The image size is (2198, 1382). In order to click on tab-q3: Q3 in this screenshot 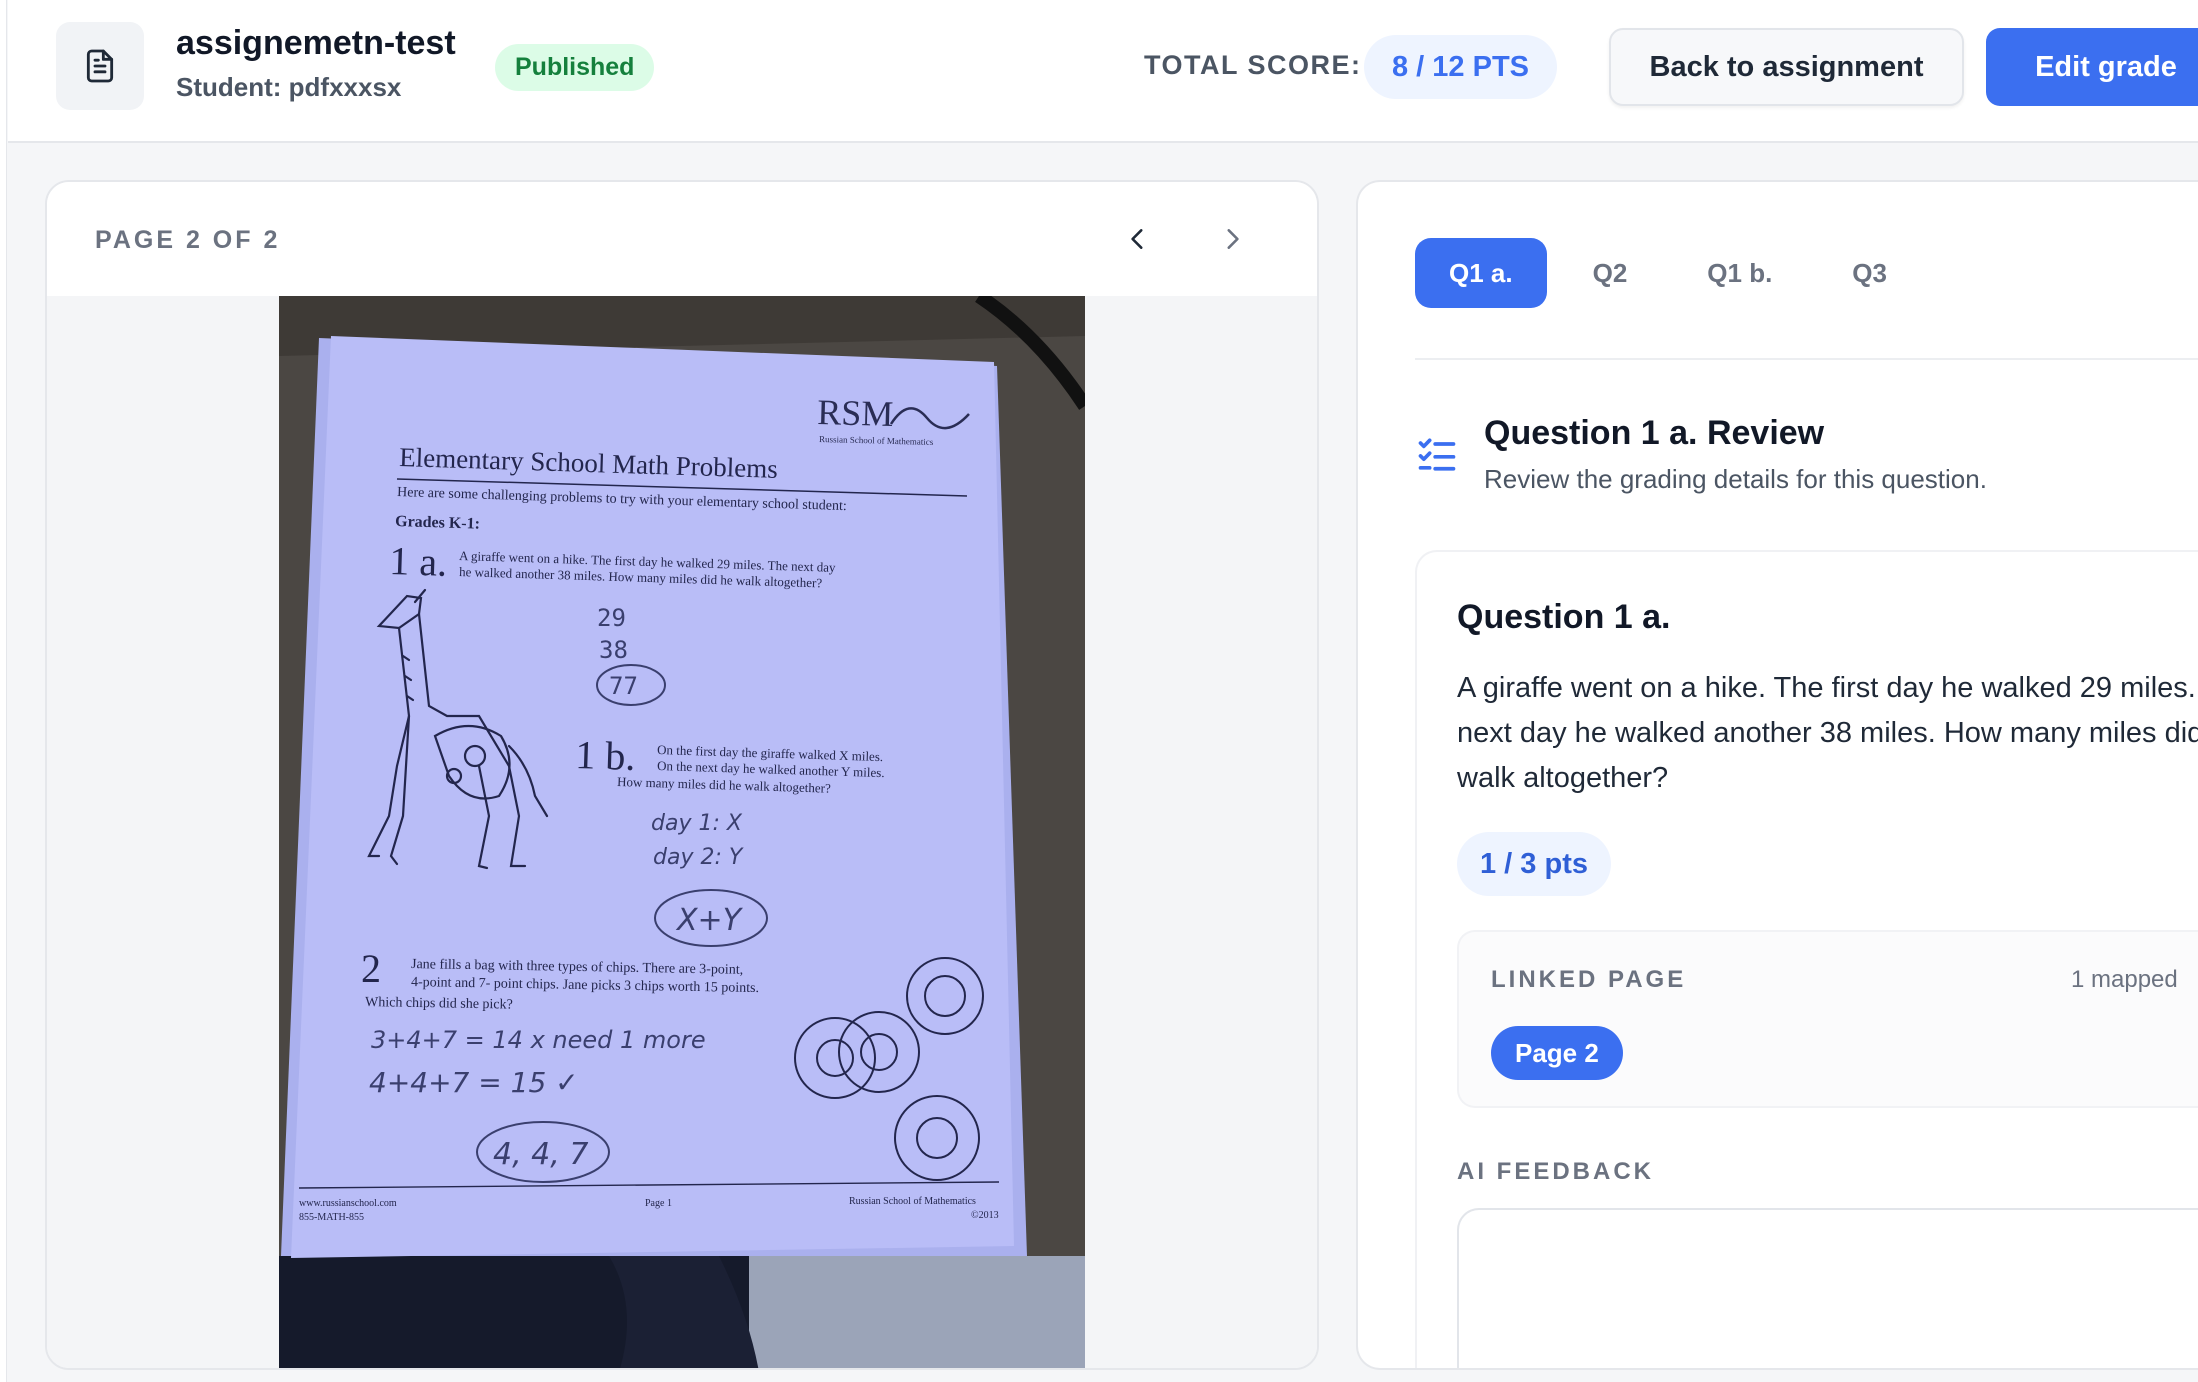, I will do `click(1869, 273)`.